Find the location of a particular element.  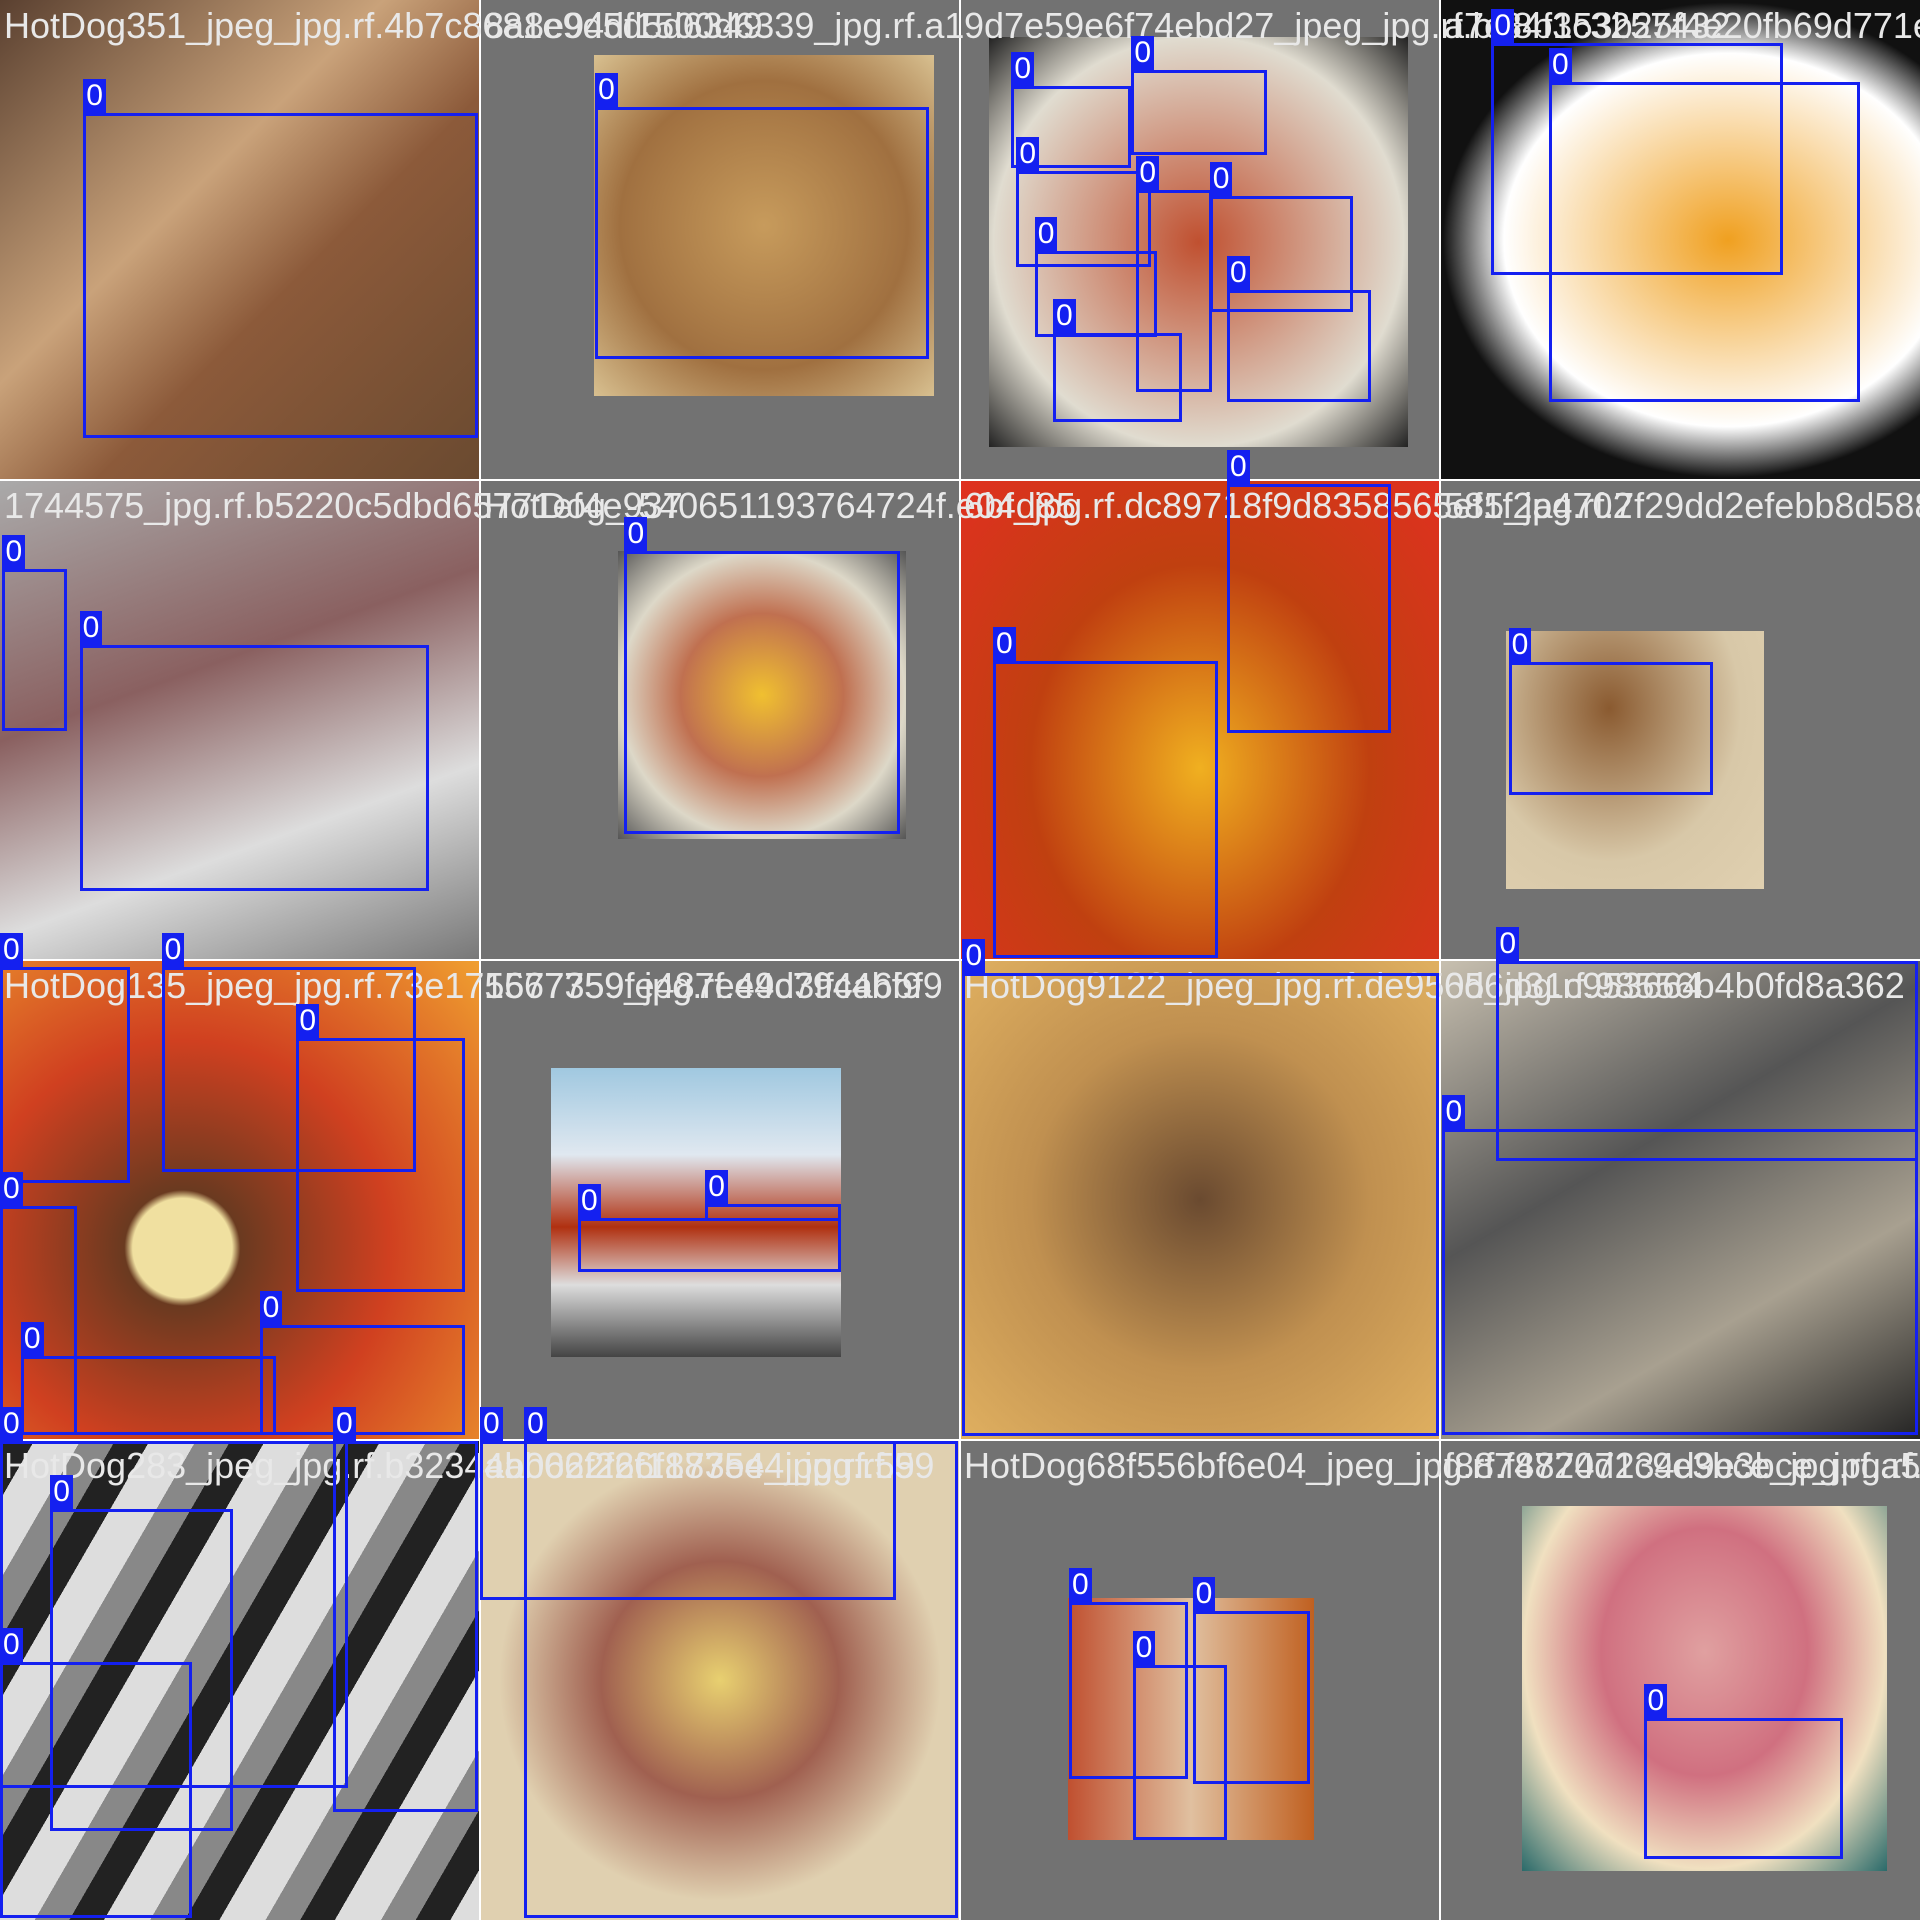

filename-label: 585_jpg.rf.7f29dd2efebb8d588 is located at coordinates (1682, 505).